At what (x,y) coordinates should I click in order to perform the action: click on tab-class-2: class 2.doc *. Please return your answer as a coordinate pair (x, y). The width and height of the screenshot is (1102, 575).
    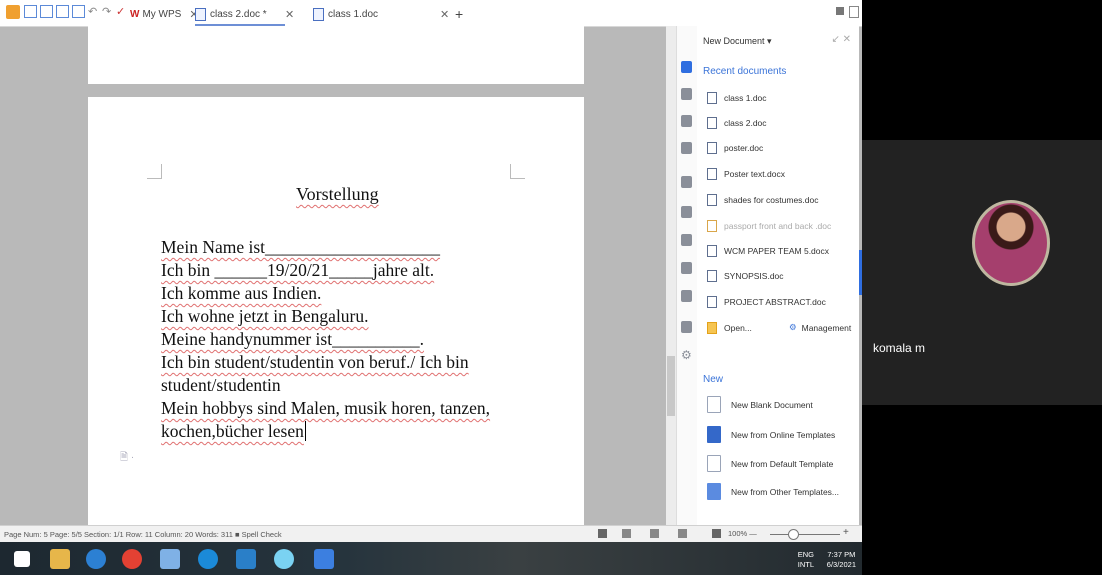
    Looking at the image, I should click on (240, 15).